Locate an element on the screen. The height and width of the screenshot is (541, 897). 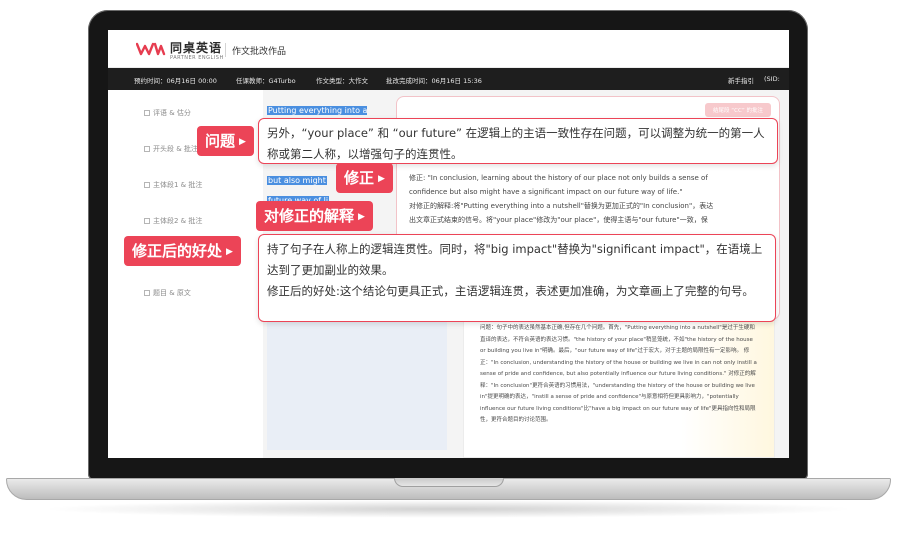
header-divider is located at coordinates (225, 50).